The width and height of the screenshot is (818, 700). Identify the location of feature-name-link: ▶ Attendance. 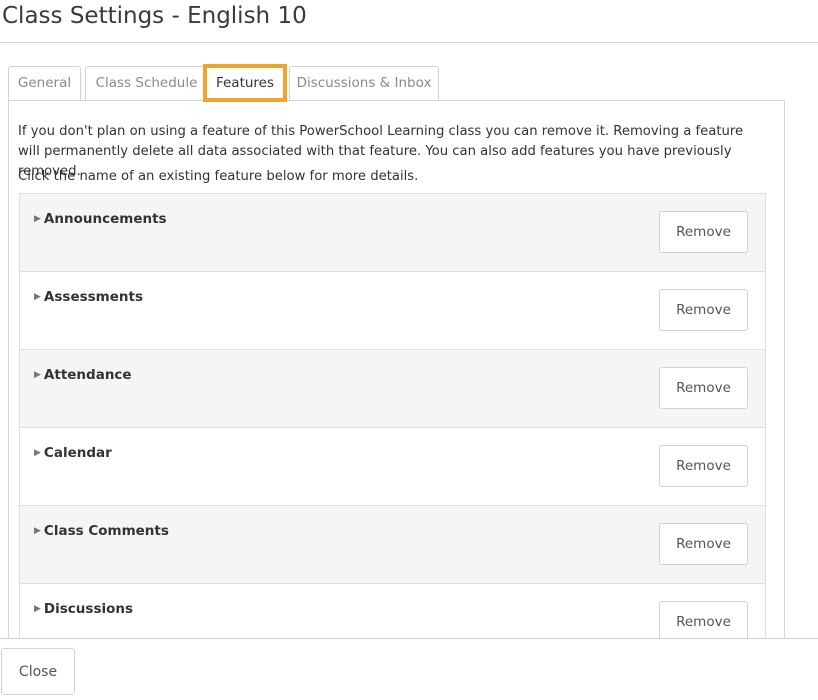
(83, 375).